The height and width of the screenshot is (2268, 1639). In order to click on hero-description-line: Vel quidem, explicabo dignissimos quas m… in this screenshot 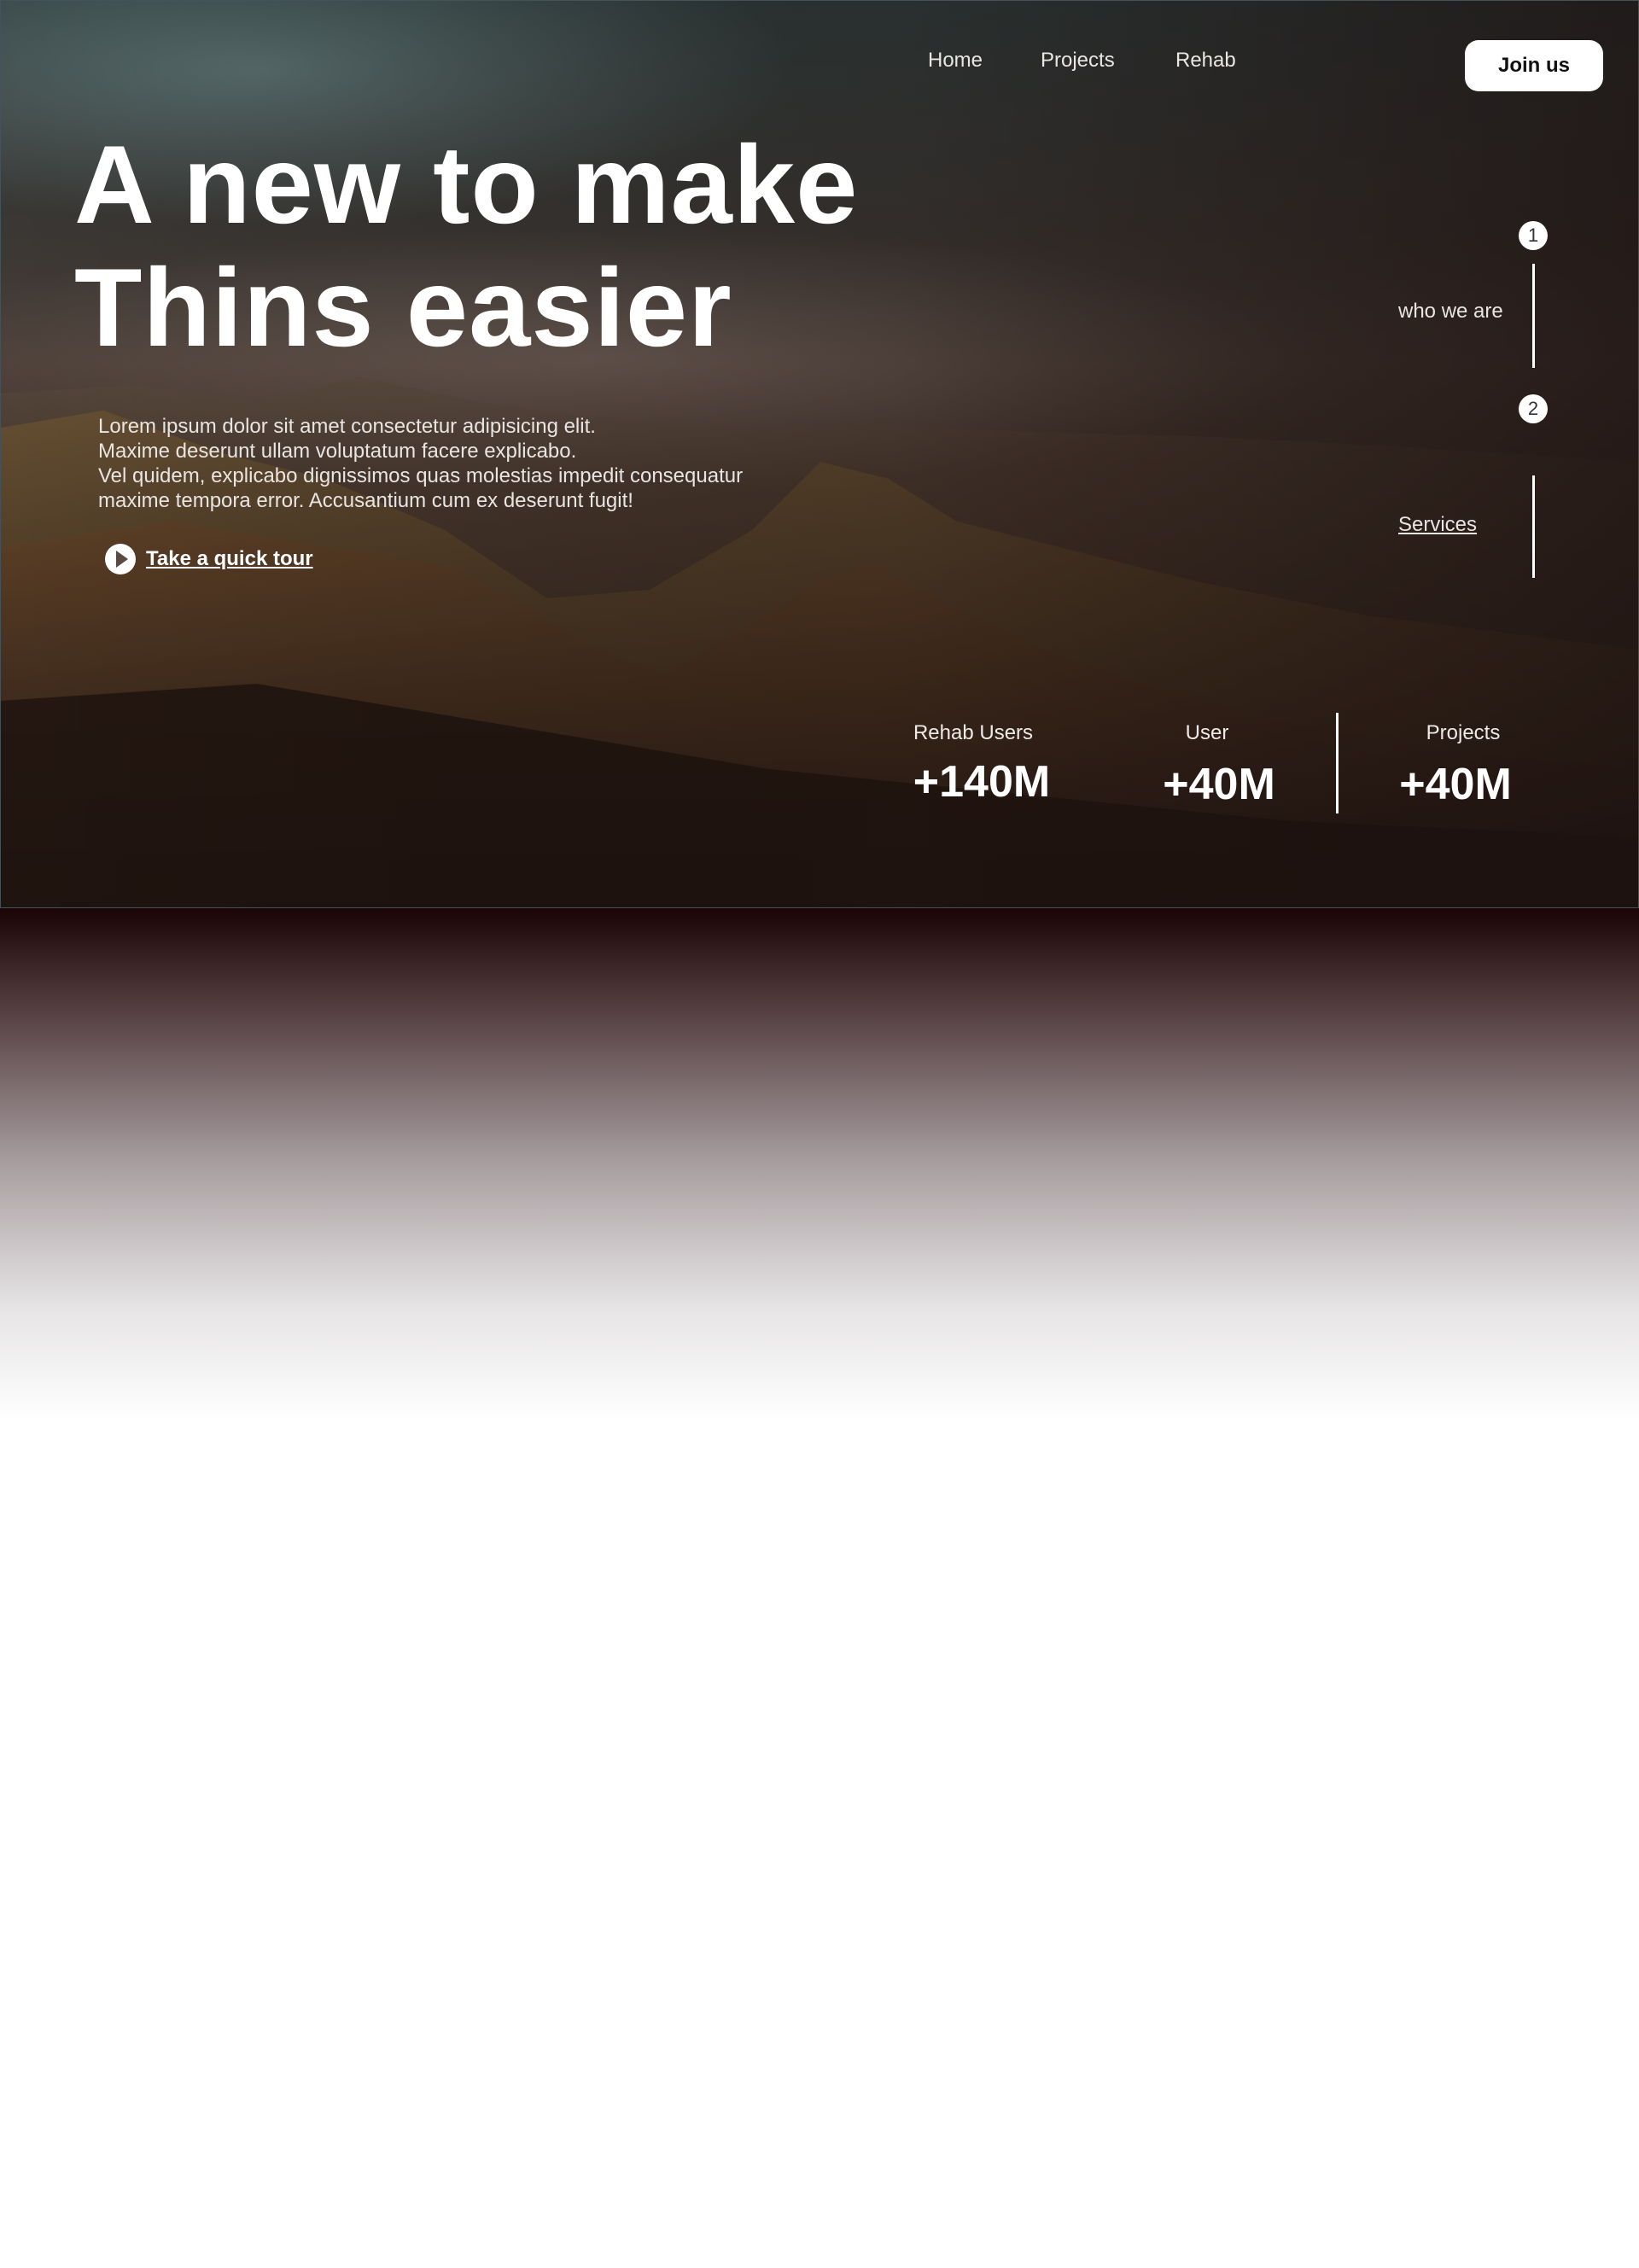, I will do `click(421, 475)`.